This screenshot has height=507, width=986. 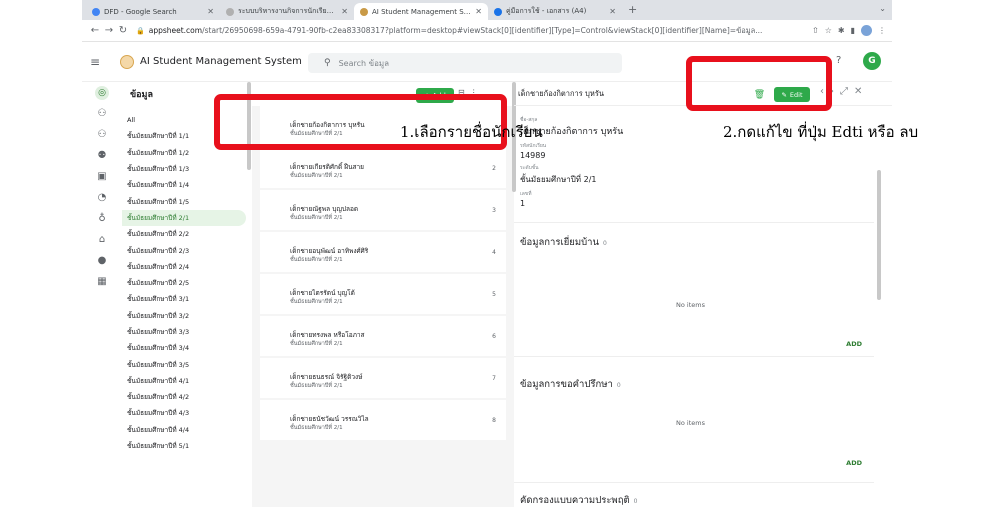 What do you see at coordinates (465, 63) in the screenshot?
I see `search-input: ⚲ Search ข้อมูล` at bounding box center [465, 63].